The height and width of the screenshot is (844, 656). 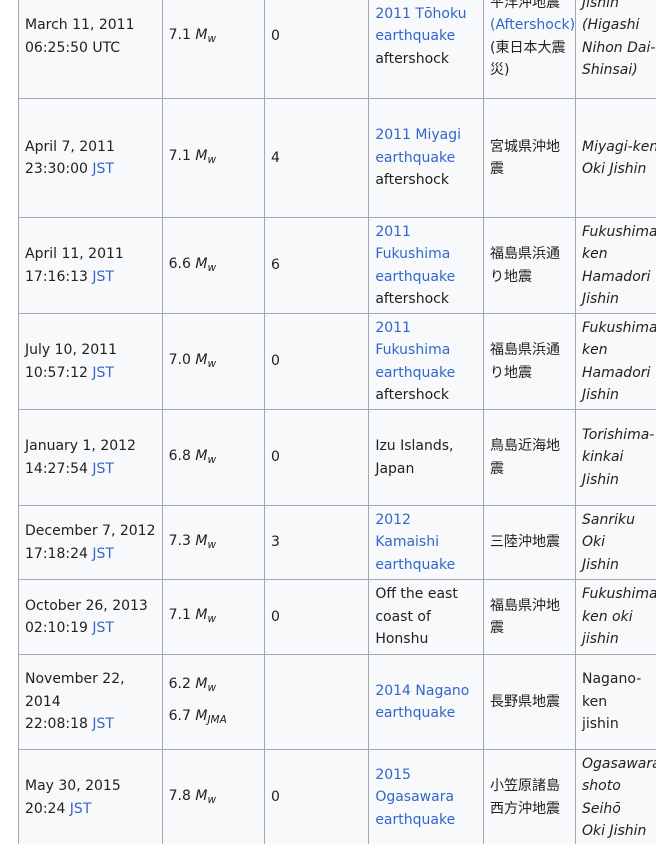 I want to click on romaji-text: Ogasawara-, so click(x=618, y=763).